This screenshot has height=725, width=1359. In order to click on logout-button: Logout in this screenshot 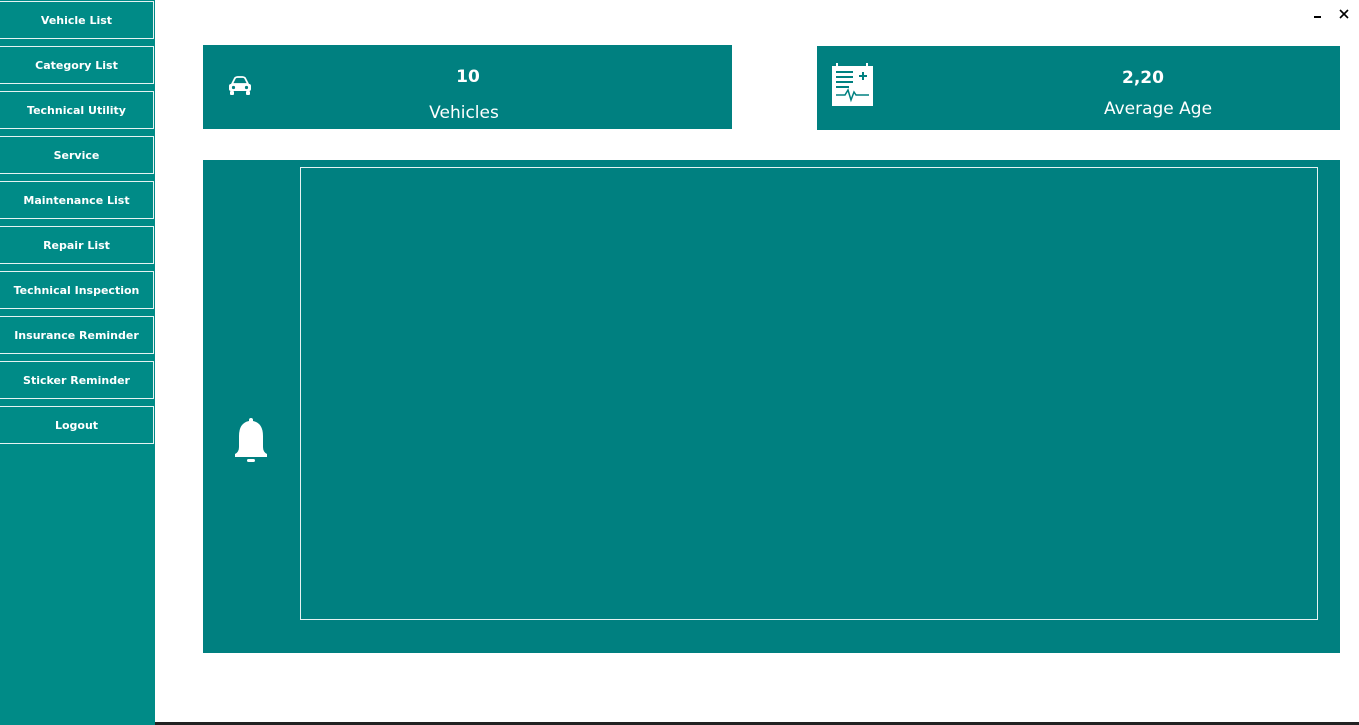, I will do `click(77, 425)`.